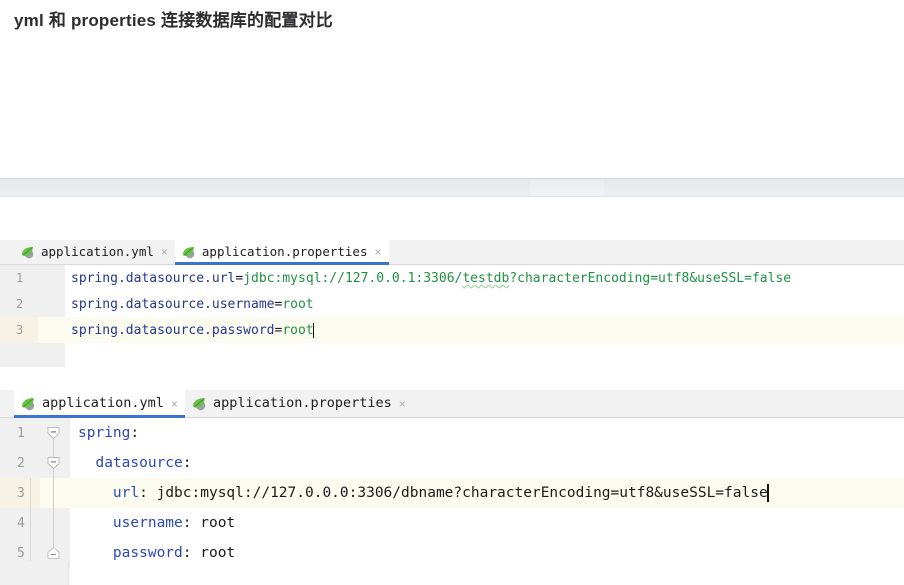 The image size is (904, 585). What do you see at coordinates (484, 355) in the screenshot?
I see `code-text-empty` at bounding box center [484, 355].